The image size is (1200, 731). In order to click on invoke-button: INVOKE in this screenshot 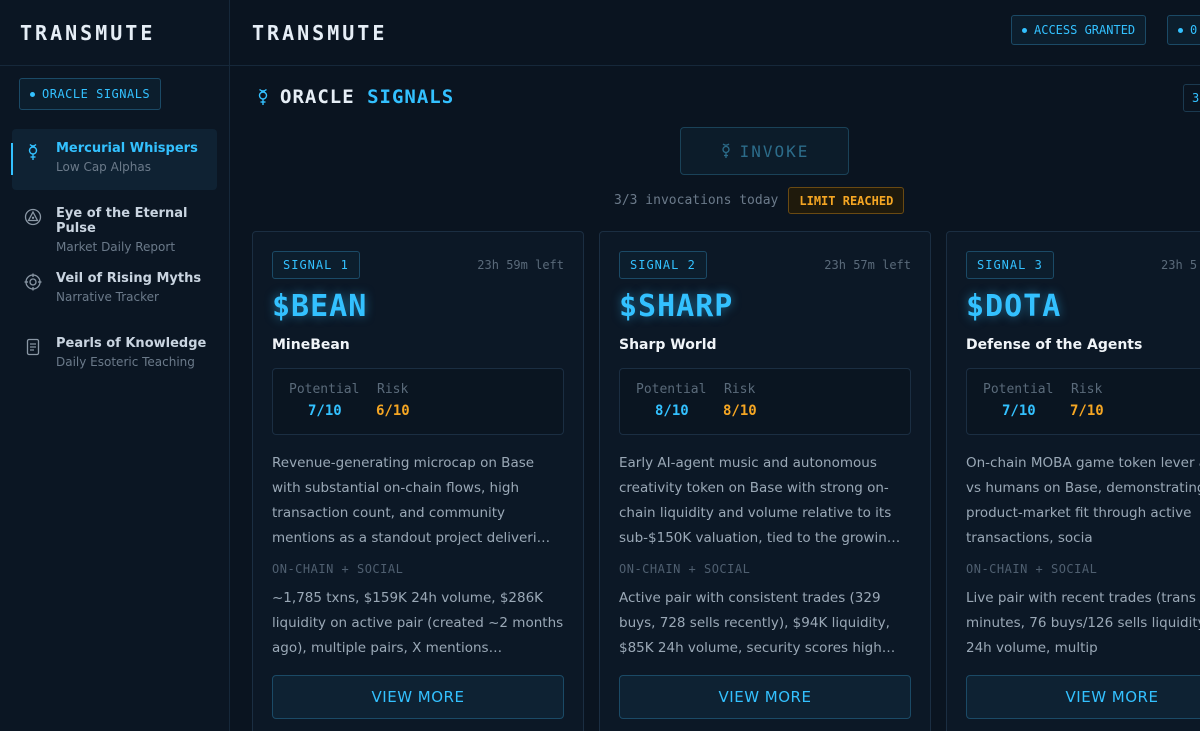, I will do `click(764, 151)`.